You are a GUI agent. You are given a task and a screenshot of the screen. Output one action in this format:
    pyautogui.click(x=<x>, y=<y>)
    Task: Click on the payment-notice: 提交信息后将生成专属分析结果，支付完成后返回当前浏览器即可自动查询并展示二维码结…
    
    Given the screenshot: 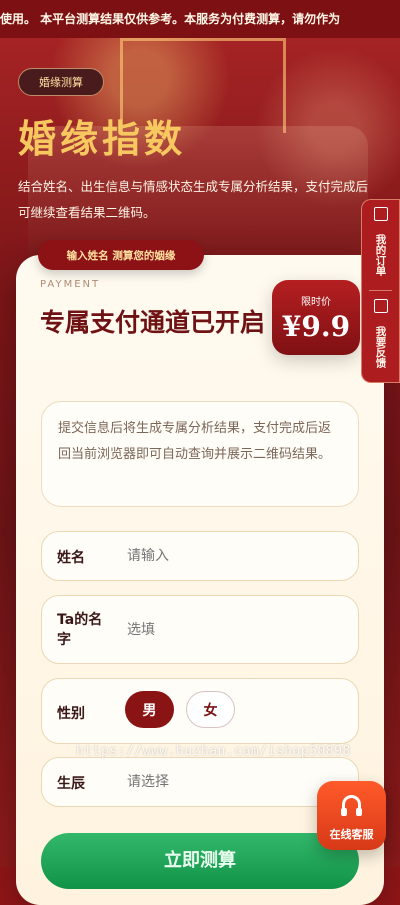 What is the action you would take?
    pyautogui.click(x=200, y=454)
    